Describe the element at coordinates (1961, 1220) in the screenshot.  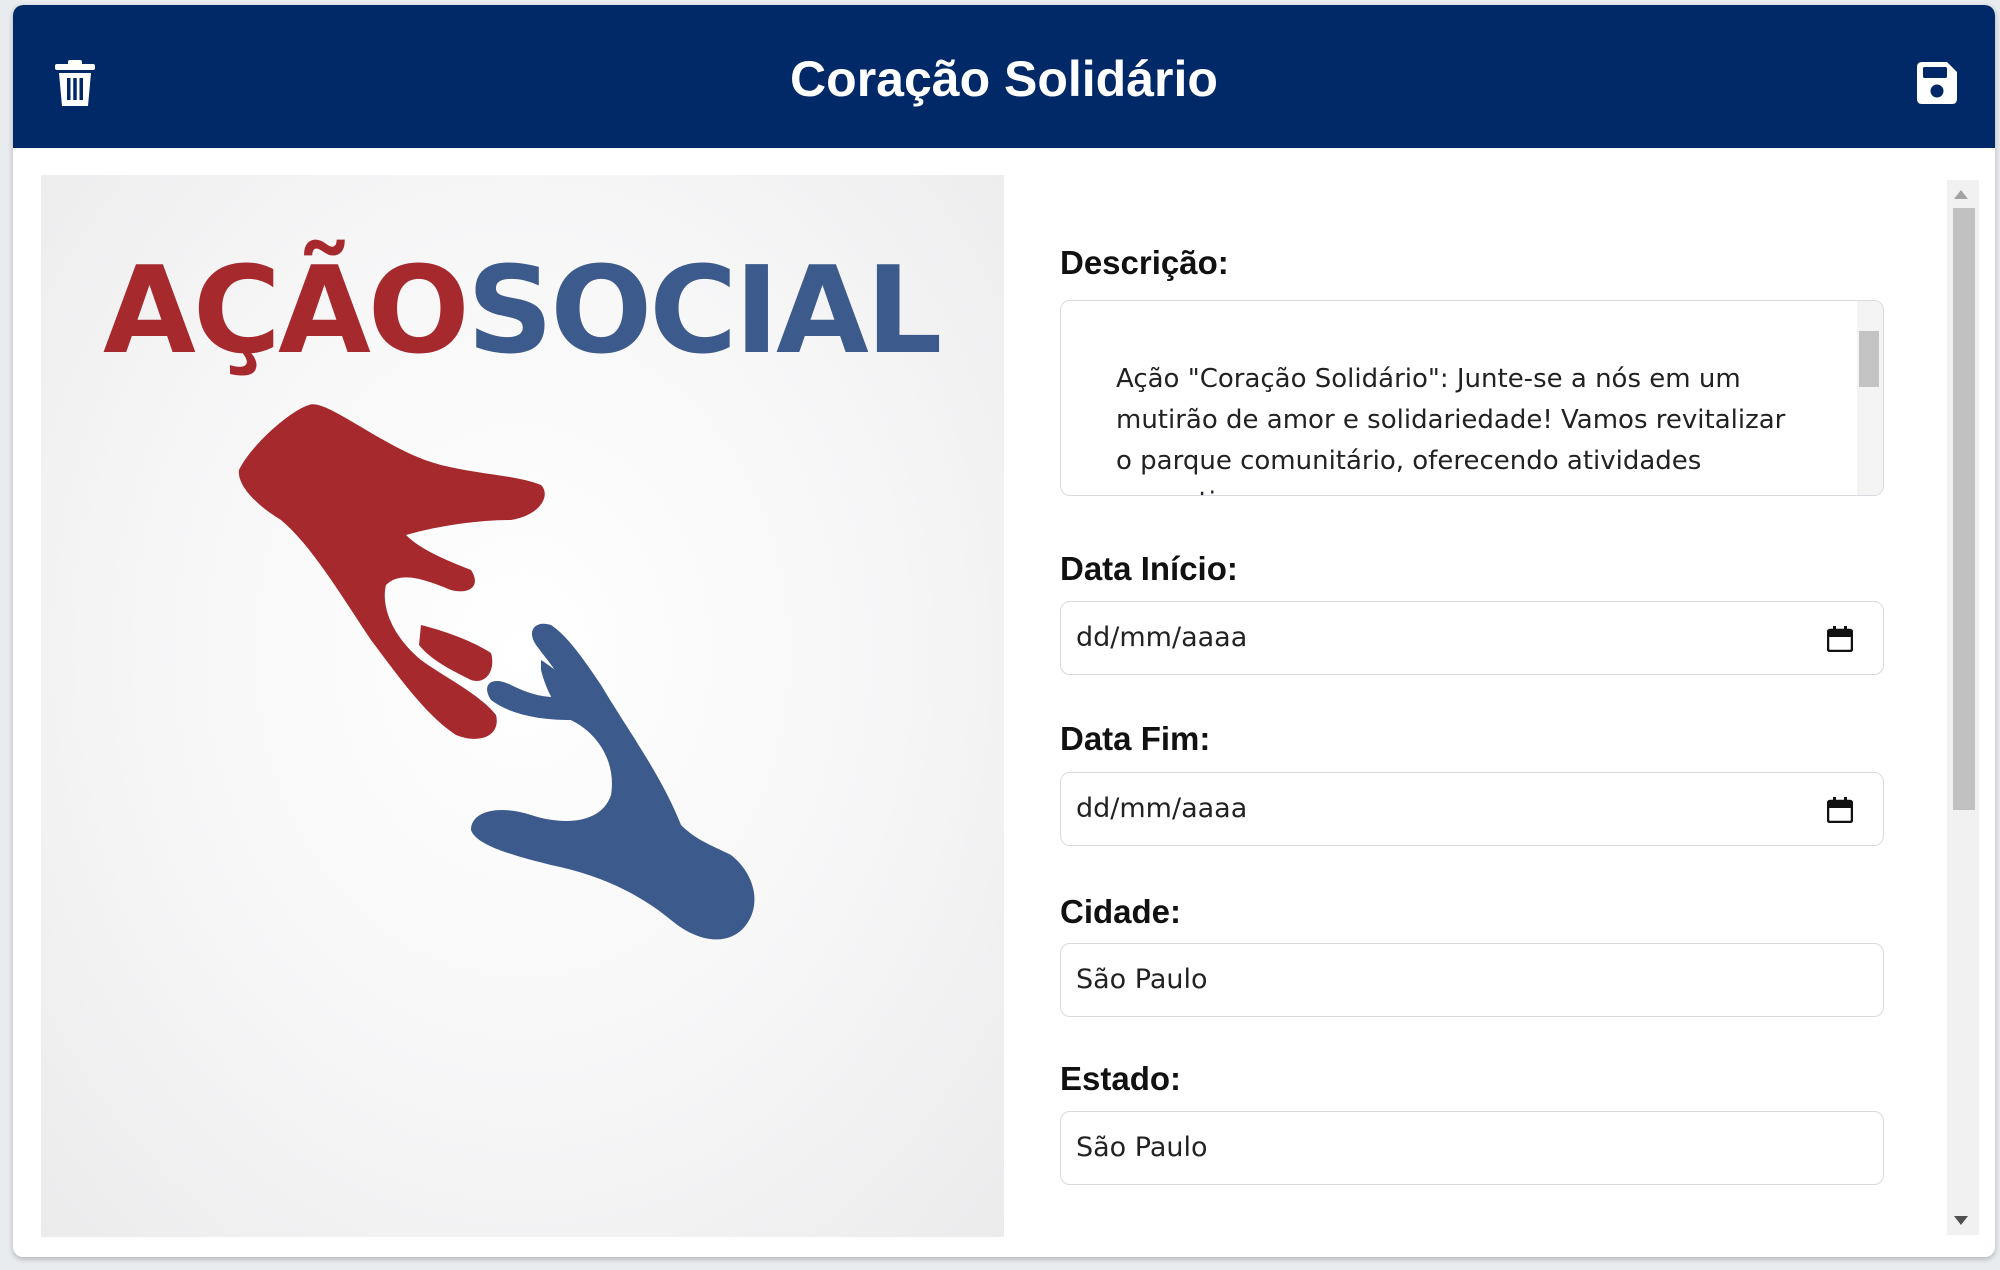
I see `scroll-down-arrow-icon` at that location.